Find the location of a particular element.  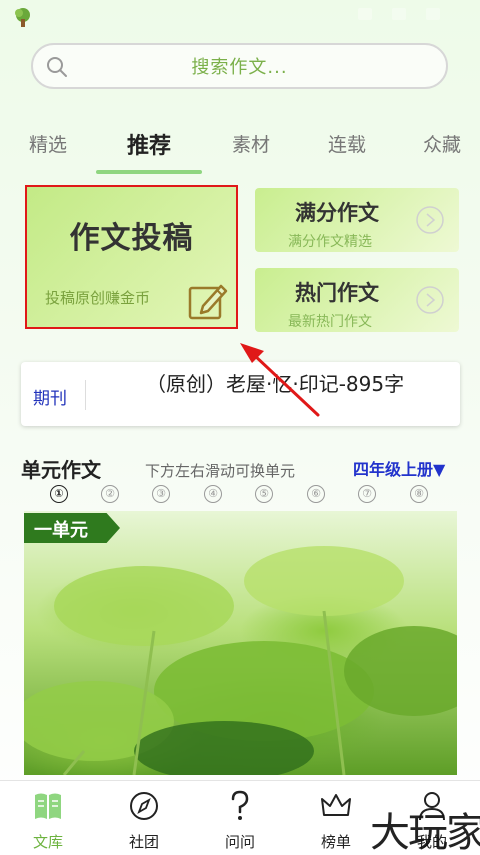

battery-icon is located at coordinates (433, 14).